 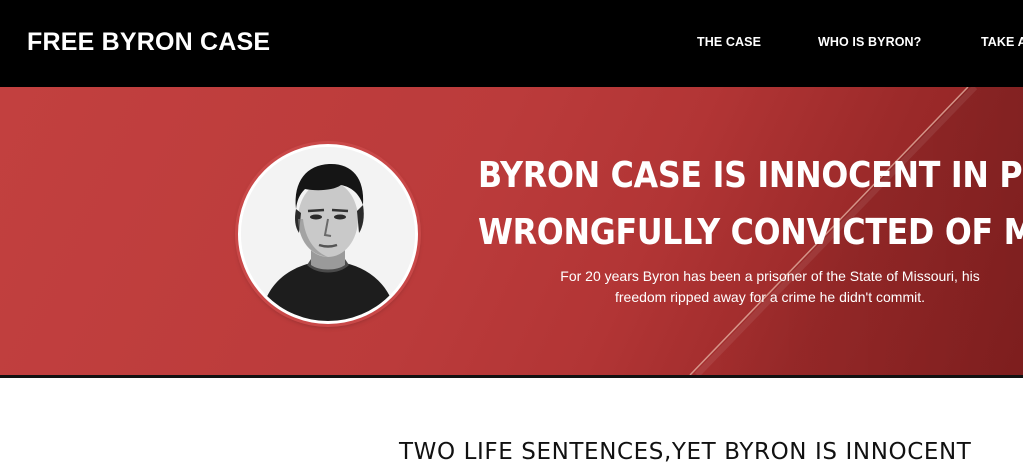 What do you see at coordinates (869, 42) in the screenshot?
I see `nav-link-who-is-byron: WHO IS BYRON?` at bounding box center [869, 42].